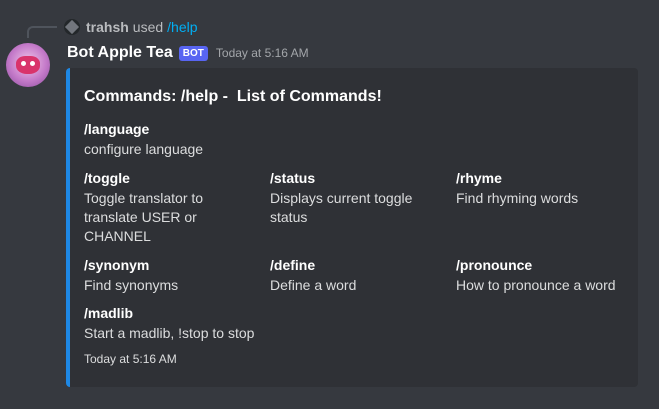  I want to click on field-name: /toggle, so click(107, 178).